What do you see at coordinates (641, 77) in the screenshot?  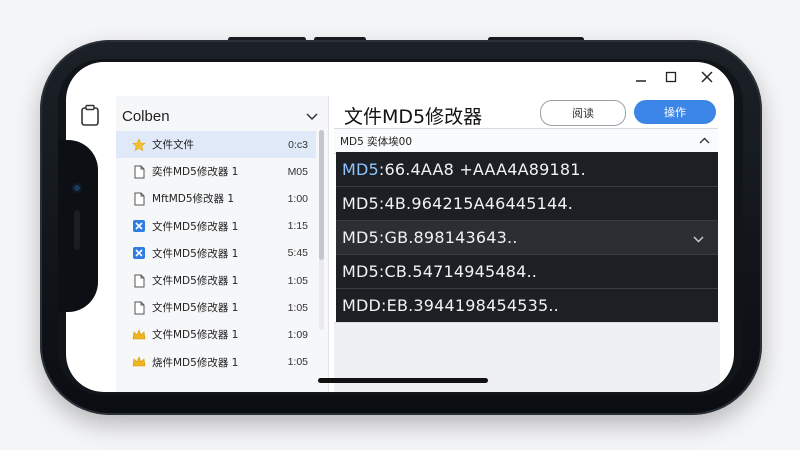 I see `minimize-icon` at bounding box center [641, 77].